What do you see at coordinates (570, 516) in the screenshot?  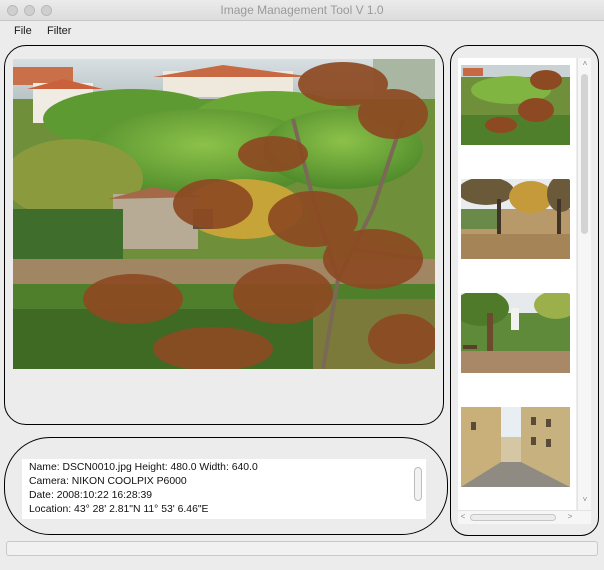 I see `scroll-right-icon: ˃` at bounding box center [570, 516].